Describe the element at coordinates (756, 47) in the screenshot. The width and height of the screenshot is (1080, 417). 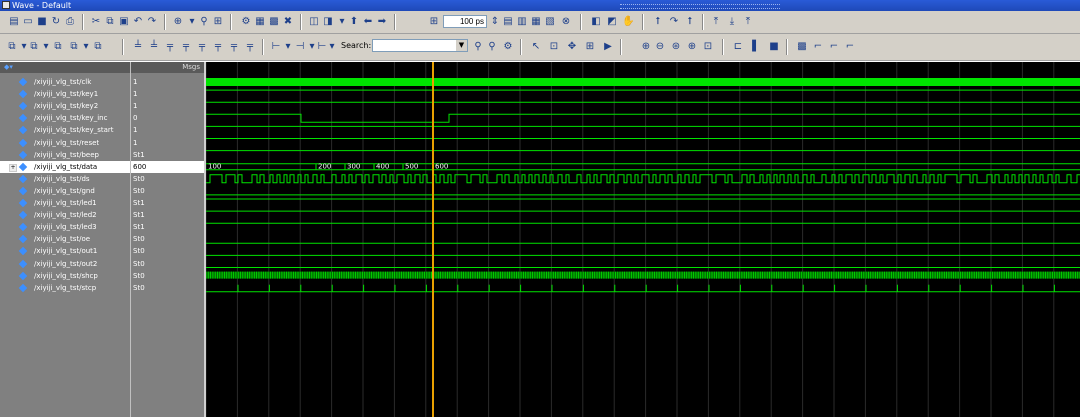
I see `wave-height-icon: ▌` at that location.